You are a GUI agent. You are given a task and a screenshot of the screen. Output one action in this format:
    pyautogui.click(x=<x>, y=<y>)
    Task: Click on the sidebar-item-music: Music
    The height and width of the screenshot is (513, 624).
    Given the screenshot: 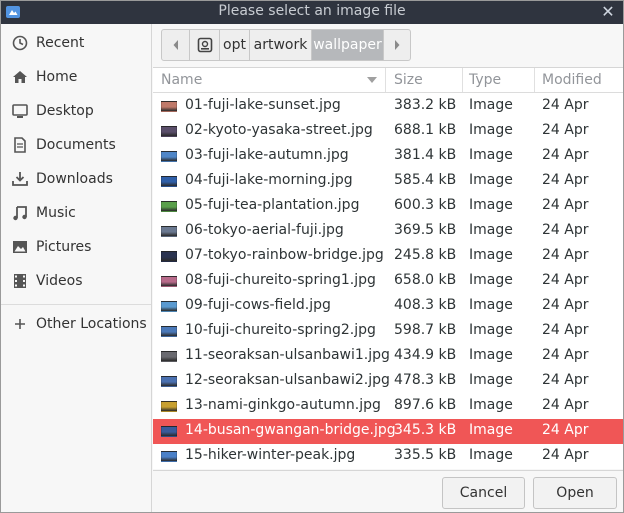 What is the action you would take?
    pyautogui.click(x=76, y=213)
    